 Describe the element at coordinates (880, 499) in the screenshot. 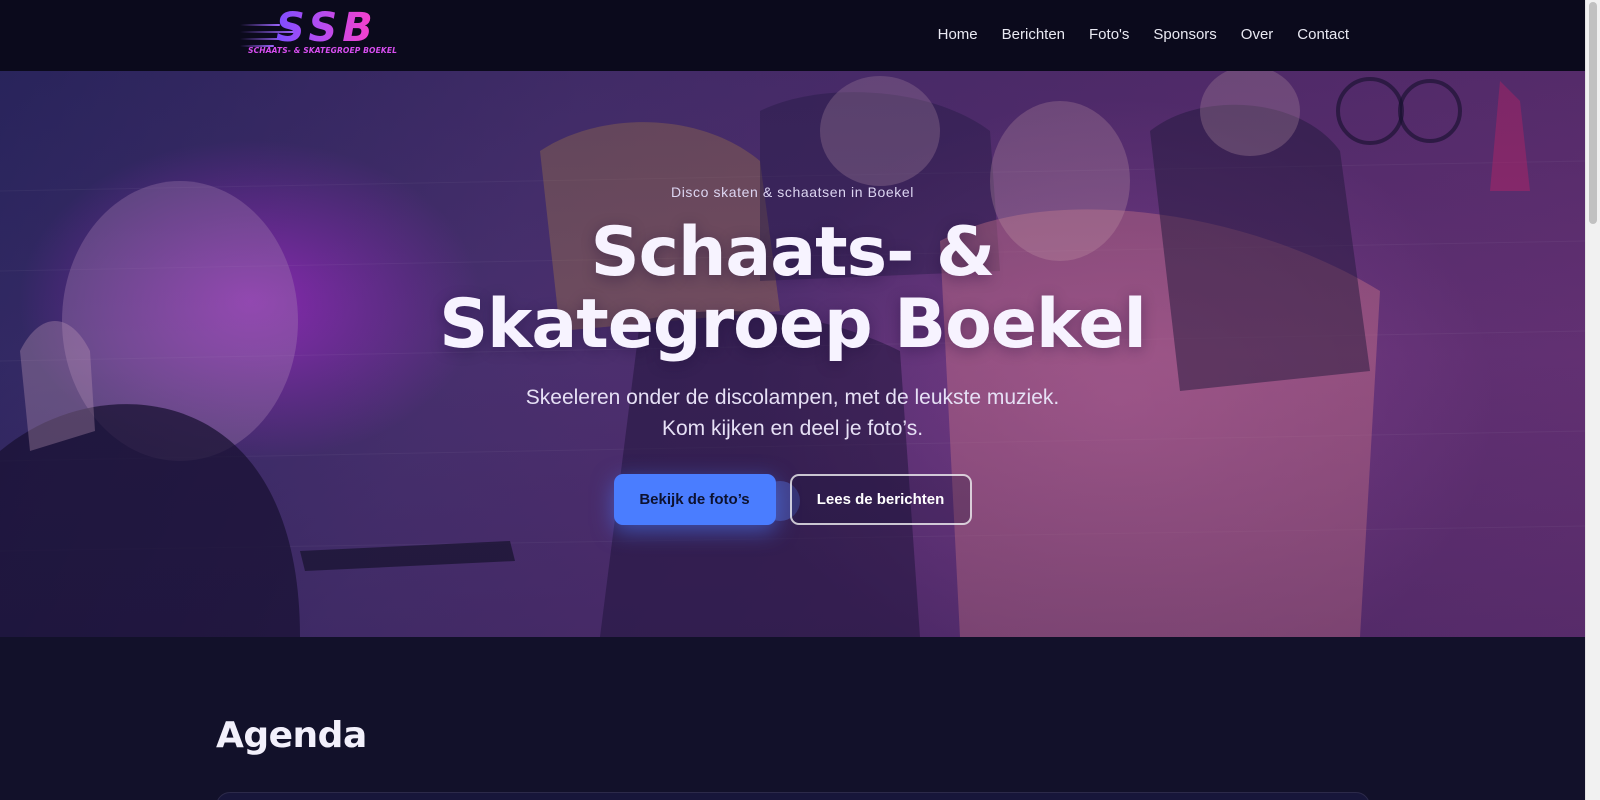

I see `read-posts-button: Lees de berichten` at that location.